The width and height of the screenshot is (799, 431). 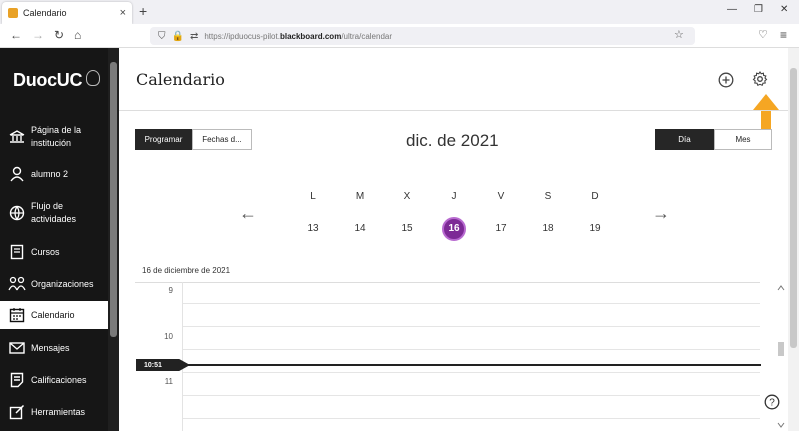 I want to click on day-number: 14, so click(x=360, y=228).